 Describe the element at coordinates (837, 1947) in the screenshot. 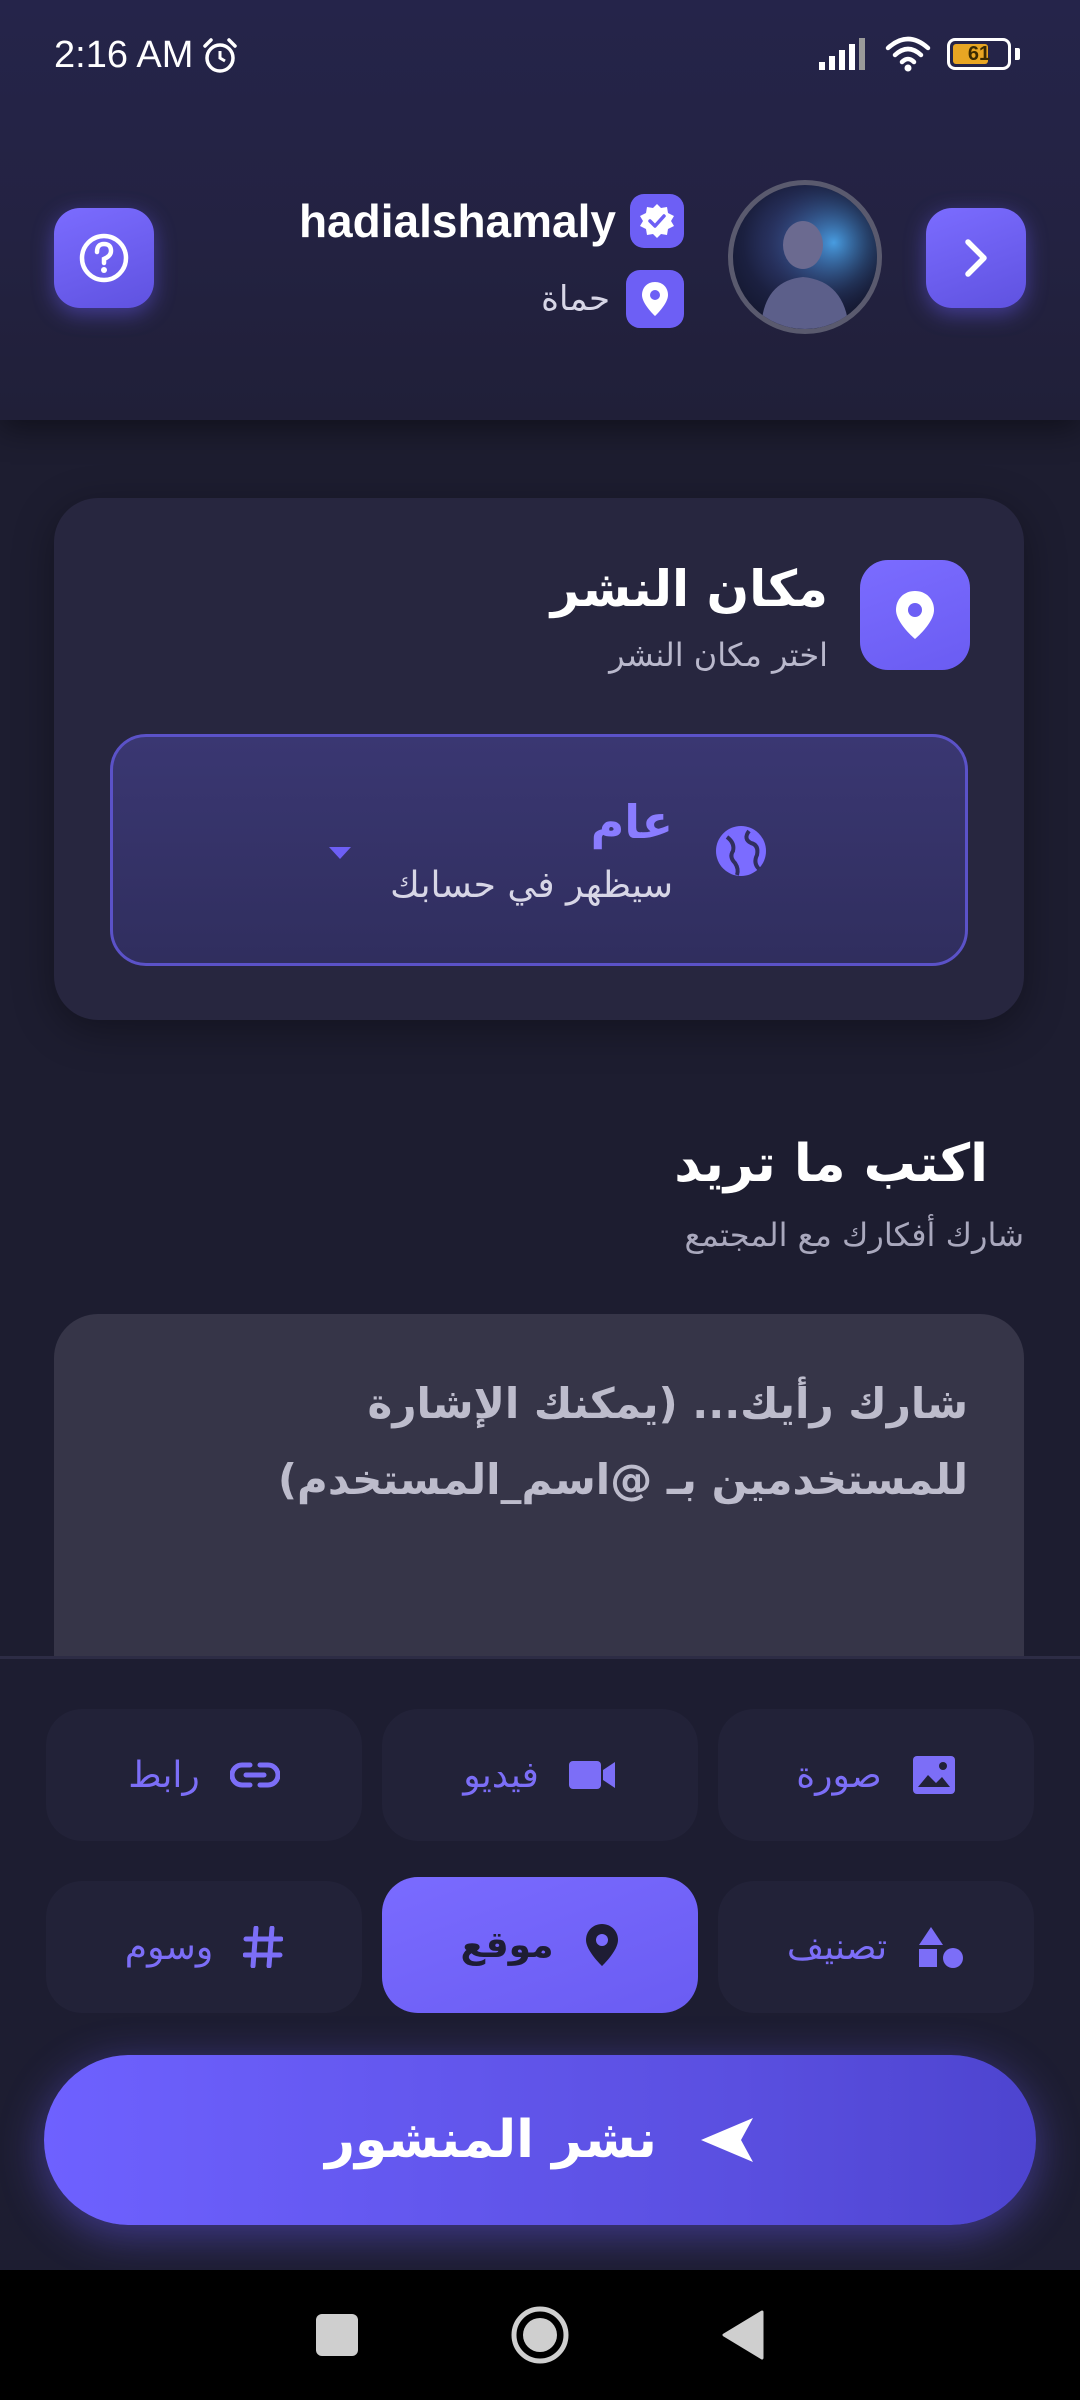

I see `category-label: تصنيف` at that location.